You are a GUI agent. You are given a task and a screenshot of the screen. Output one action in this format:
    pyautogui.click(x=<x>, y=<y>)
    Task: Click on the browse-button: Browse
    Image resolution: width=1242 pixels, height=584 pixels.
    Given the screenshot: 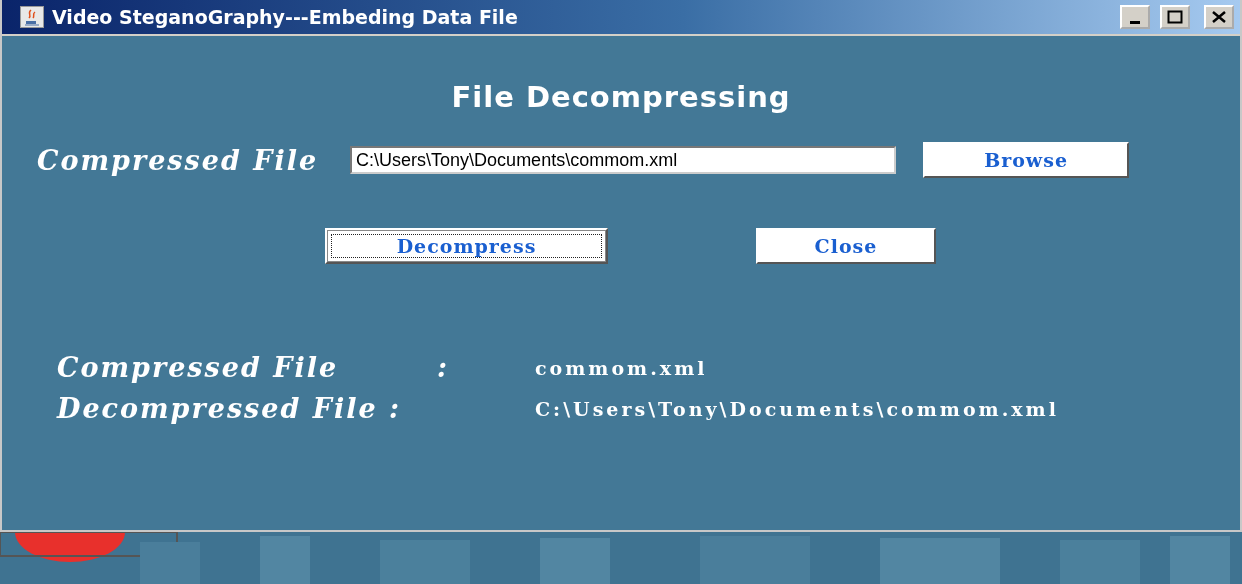 What is the action you would take?
    pyautogui.click(x=1026, y=160)
    